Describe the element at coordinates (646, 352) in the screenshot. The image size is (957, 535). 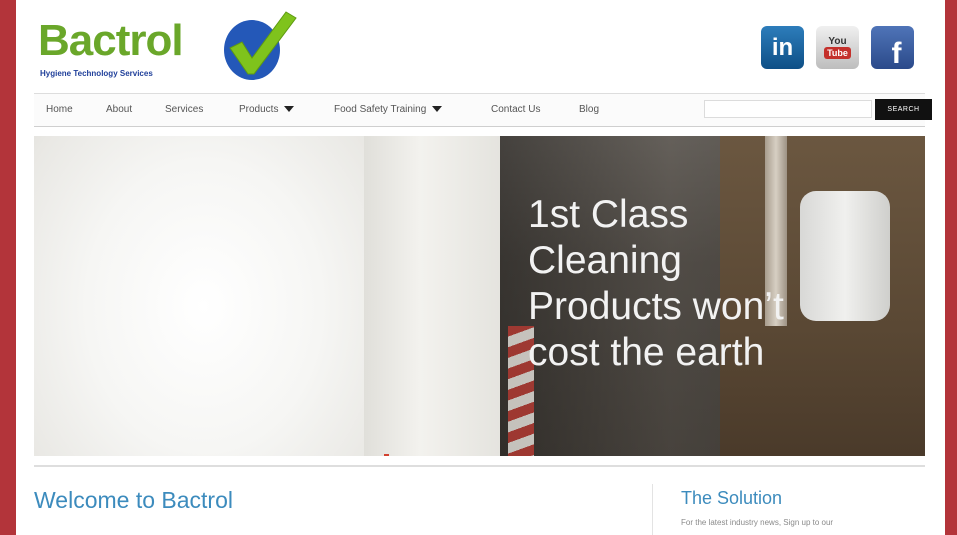
I see `hero-line: cost the earth` at that location.